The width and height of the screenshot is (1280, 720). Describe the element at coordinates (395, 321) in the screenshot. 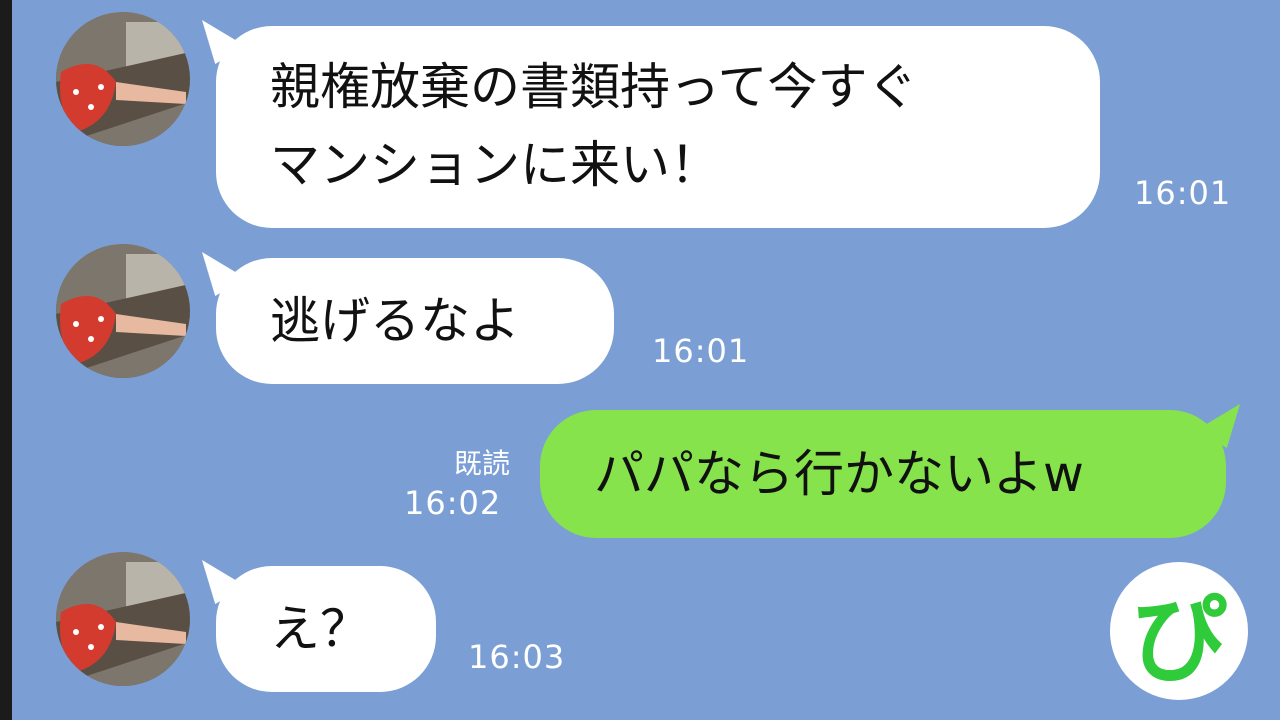

I see `message-2-line-1: 逃げるなよ` at that location.